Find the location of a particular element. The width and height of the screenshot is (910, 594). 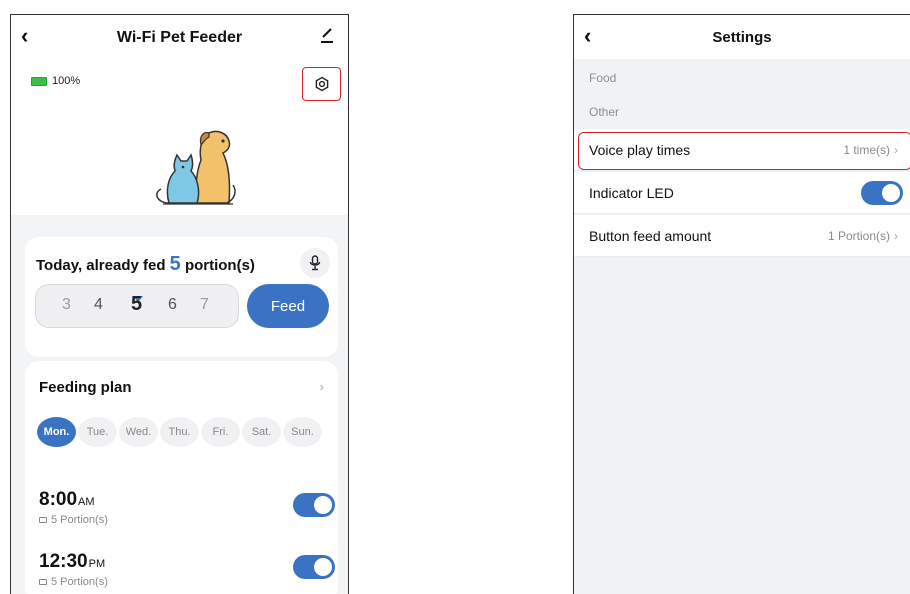

settings-header: ‹ Settings is located at coordinates (742, 37).